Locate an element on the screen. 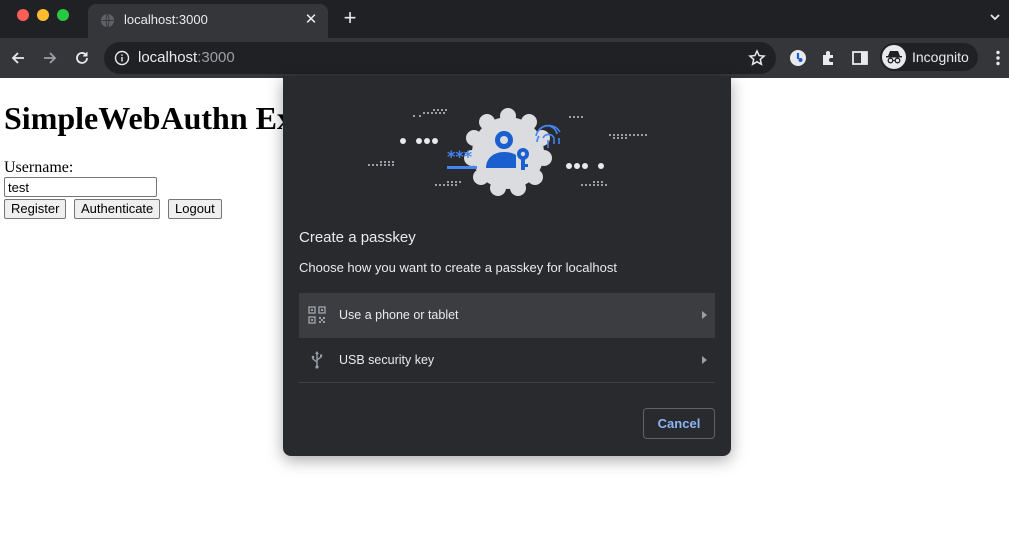 The height and width of the screenshot is (536, 1009). profile-button: Incognito is located at coordinates (929, 57).